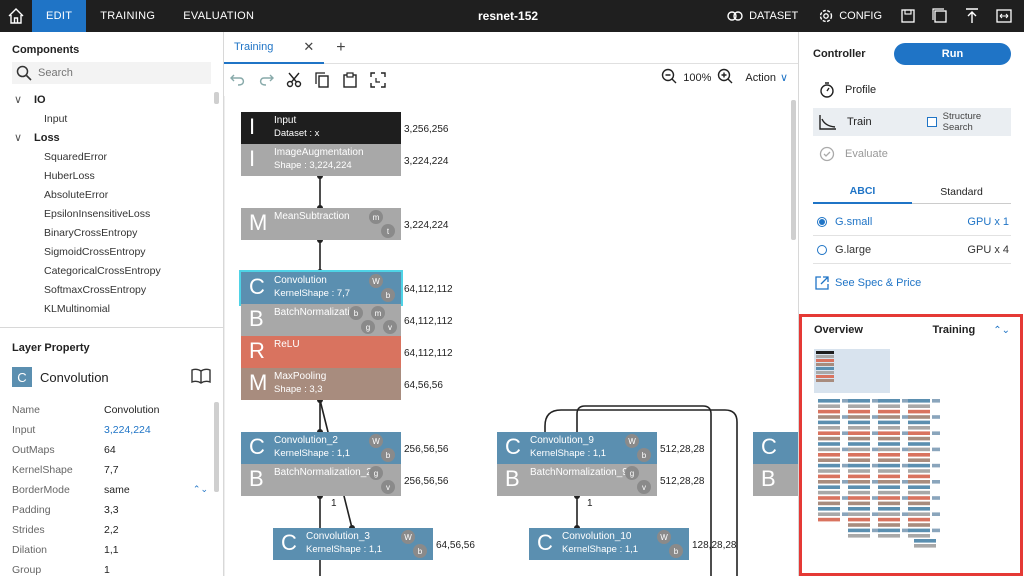 This screenshot has height=580, width=1024. What do you see at coordinates (888, 449) in the screenshot?
I see `overview-minimap` at bounding box center [888, 449].